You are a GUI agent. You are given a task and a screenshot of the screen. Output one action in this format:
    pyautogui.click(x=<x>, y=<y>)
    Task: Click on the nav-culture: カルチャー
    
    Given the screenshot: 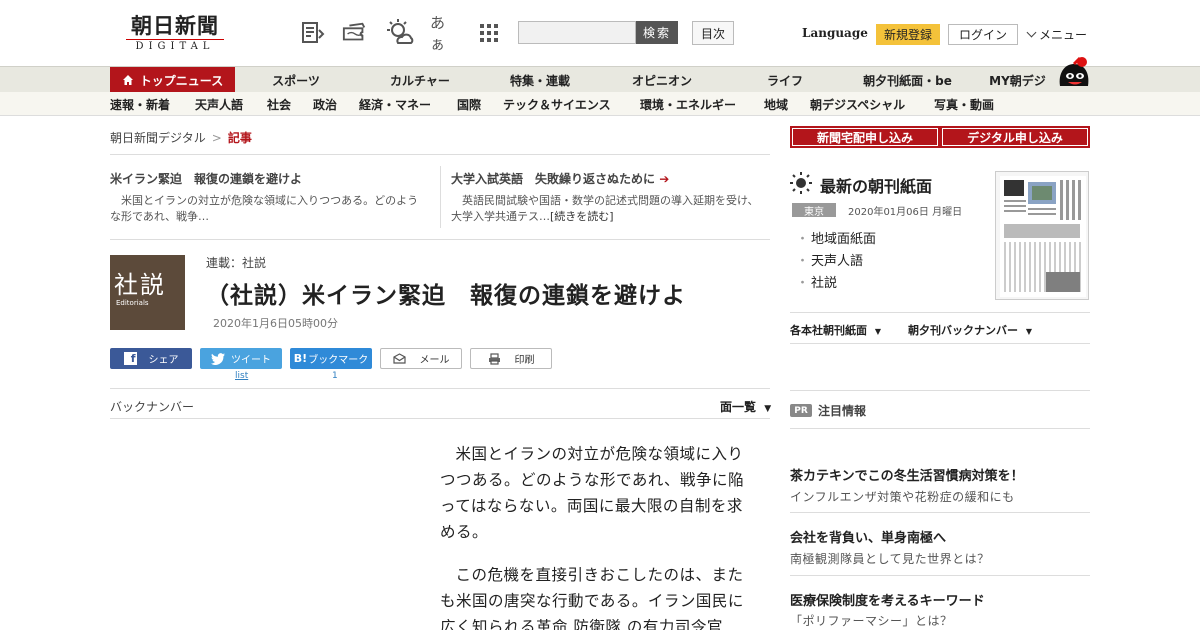 What is the action you would take?
    pyautogui.click(x=420, y=80)
    